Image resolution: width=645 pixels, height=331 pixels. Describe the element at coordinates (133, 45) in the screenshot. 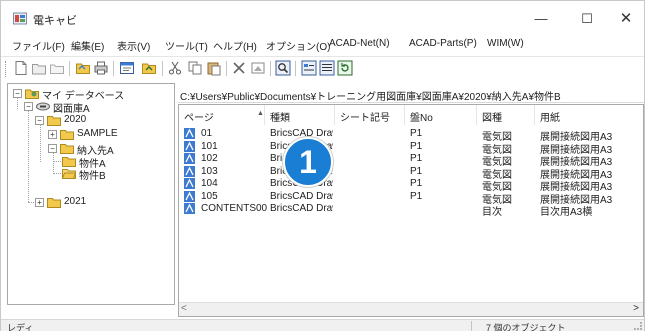

I see `menu-view: 表示(V)` at that location.